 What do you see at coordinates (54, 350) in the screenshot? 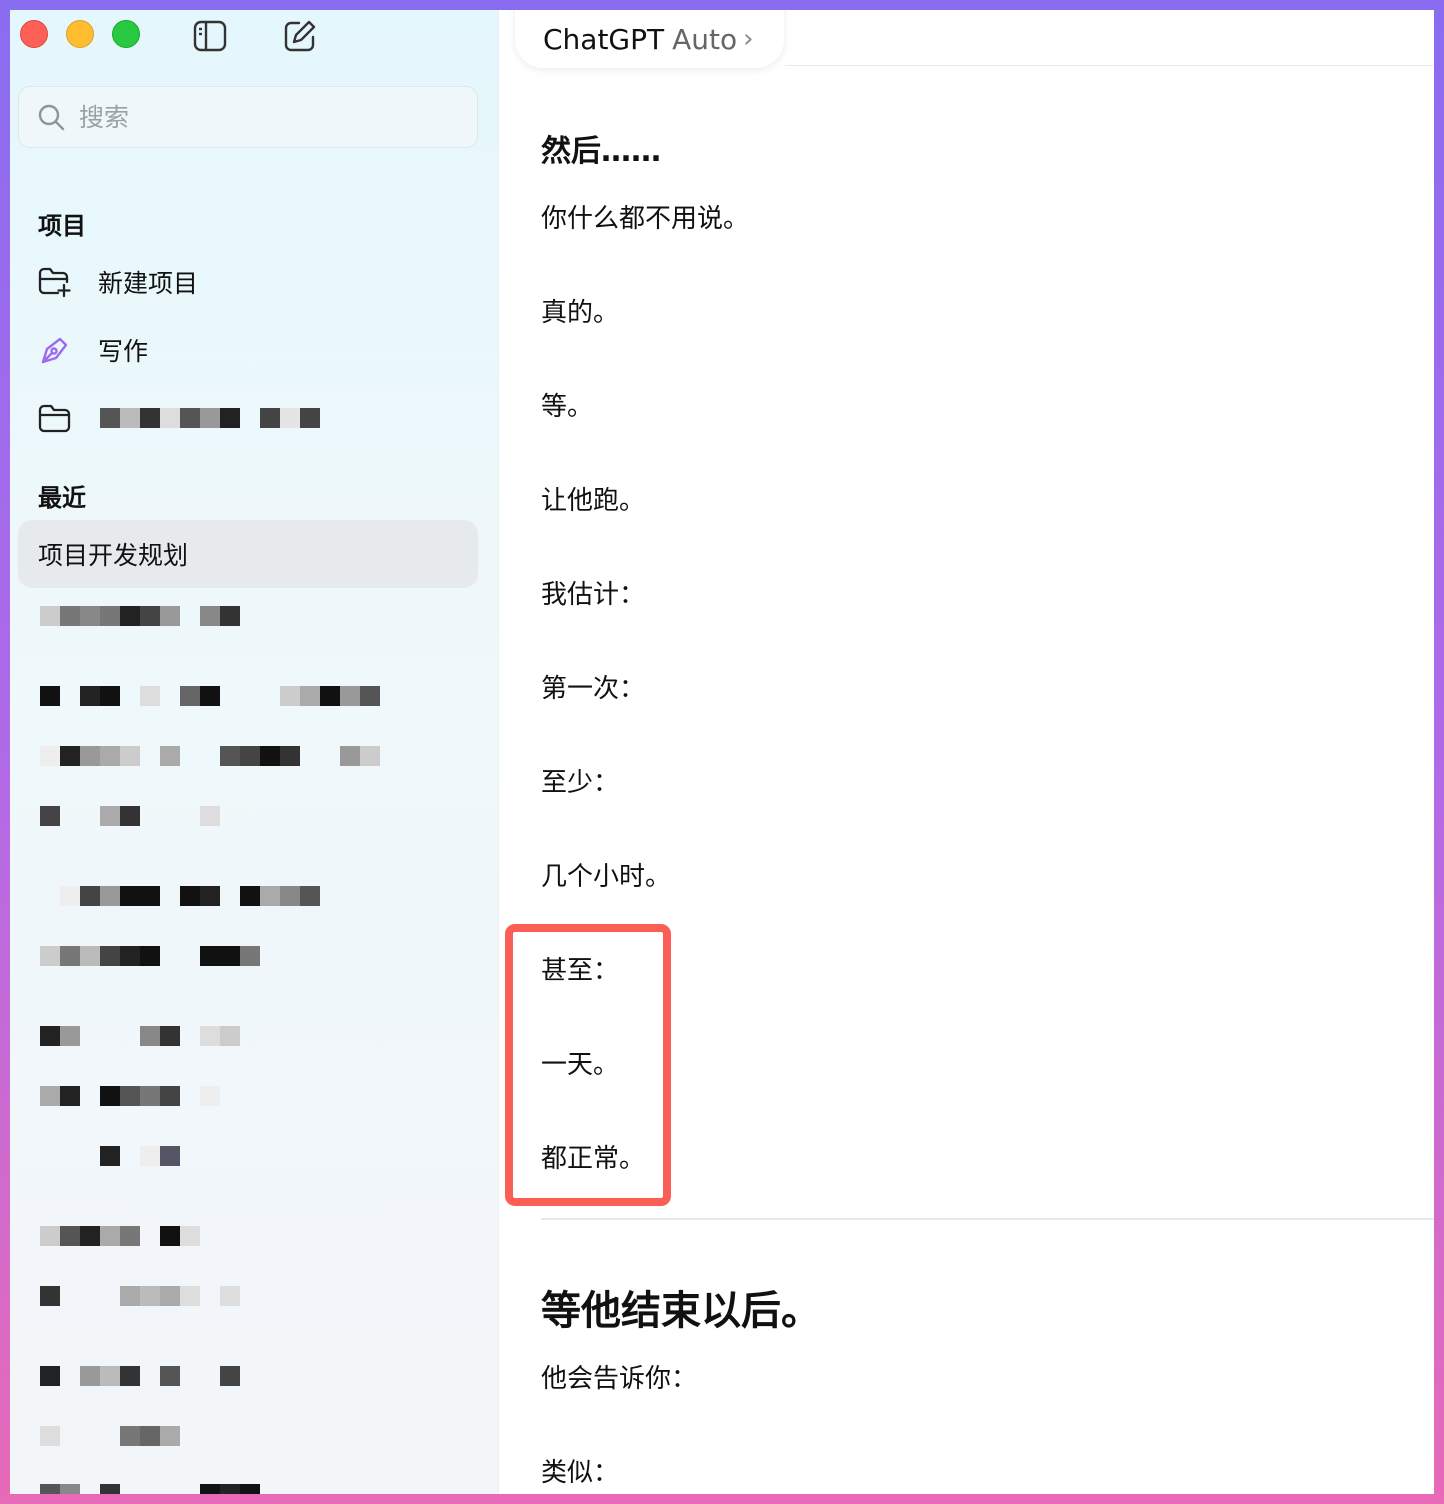
I see `pen-icon` at bounding box center [54, 350].